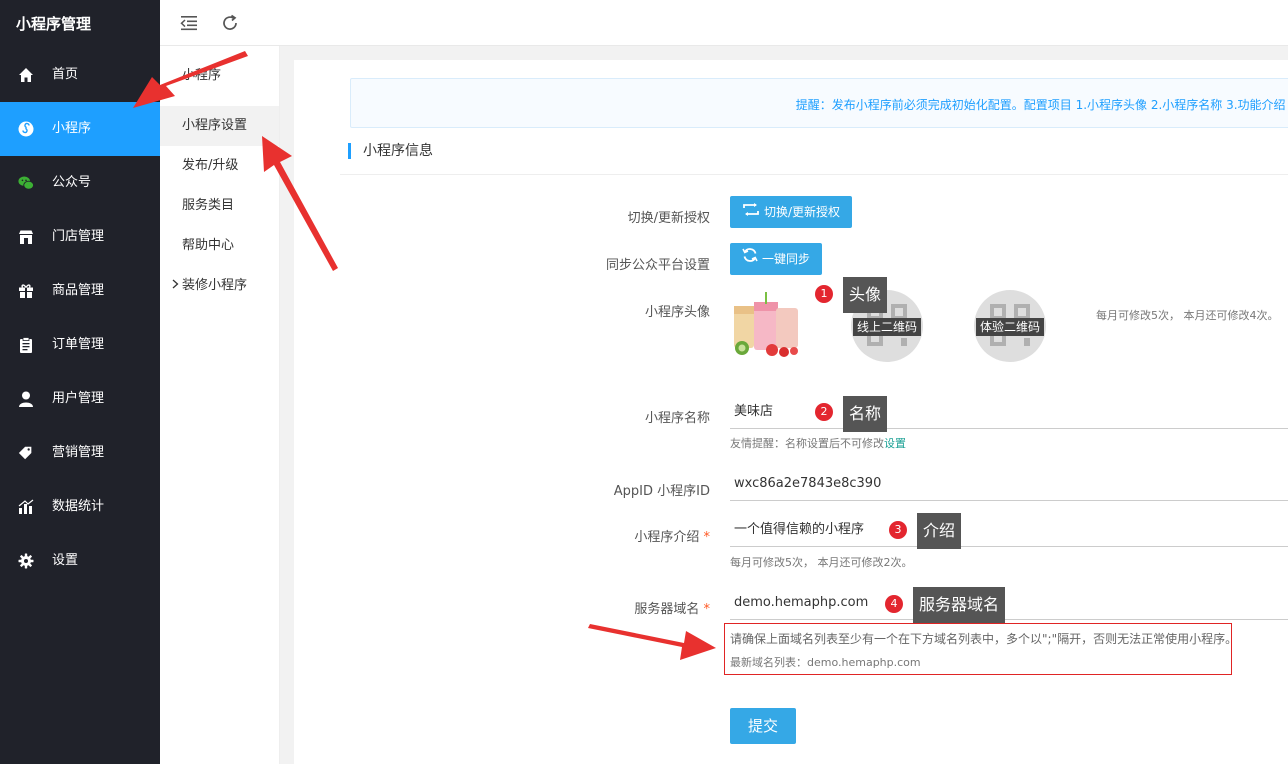  What do you see at coordinates (215, 285) in the screenshot?
I see `subnav-item-label: 装修小程序` at bounding box center [215, 285].